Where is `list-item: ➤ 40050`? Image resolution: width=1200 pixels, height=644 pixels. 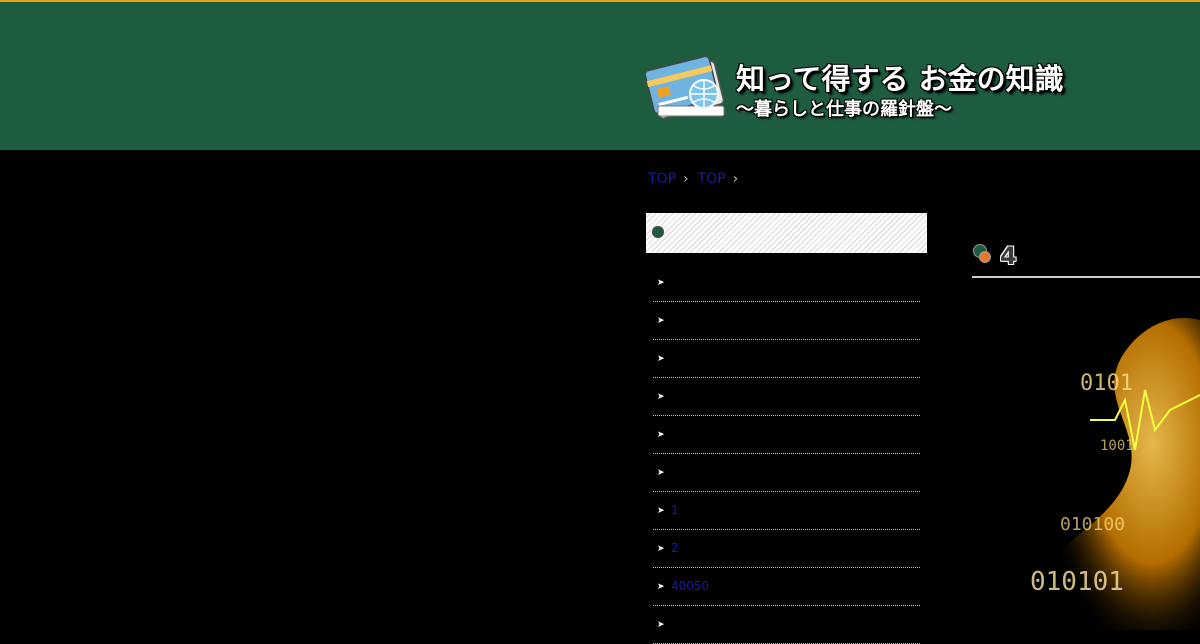 list-item: ➤ 40050 is located at coordinates (786, 587).